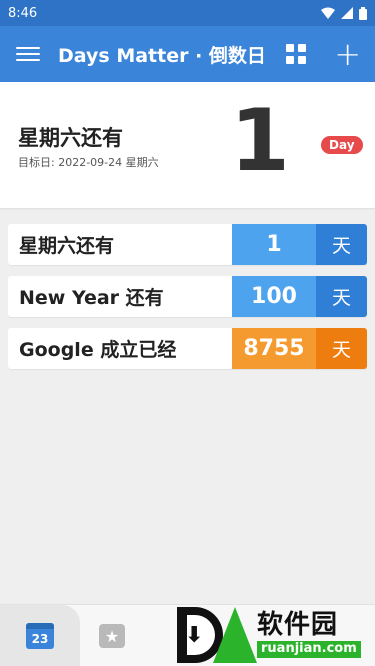 Image resolution: width=375 pixels, height=666 pixels. I want to click on watermark-text: 软件园 ruanjian.com, so click(309, 634).